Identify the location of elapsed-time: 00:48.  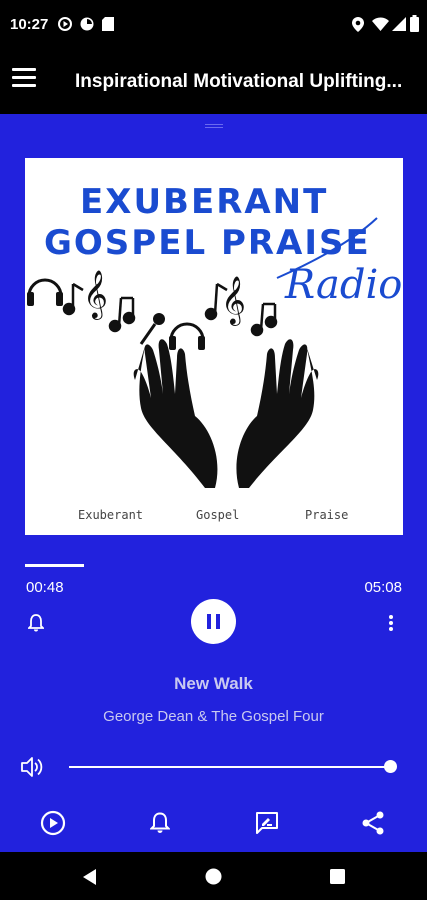
(45, 587).